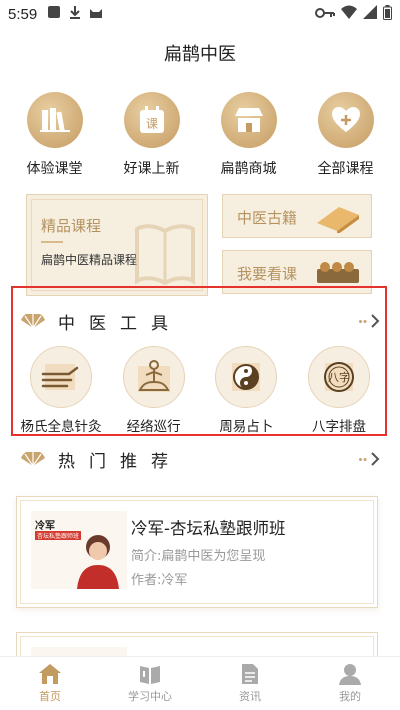  Describe the element at coordinates (208, 528) in the screenshot. I see `recommend-title: 冷军-杏坛私塾跟师班` at that location.